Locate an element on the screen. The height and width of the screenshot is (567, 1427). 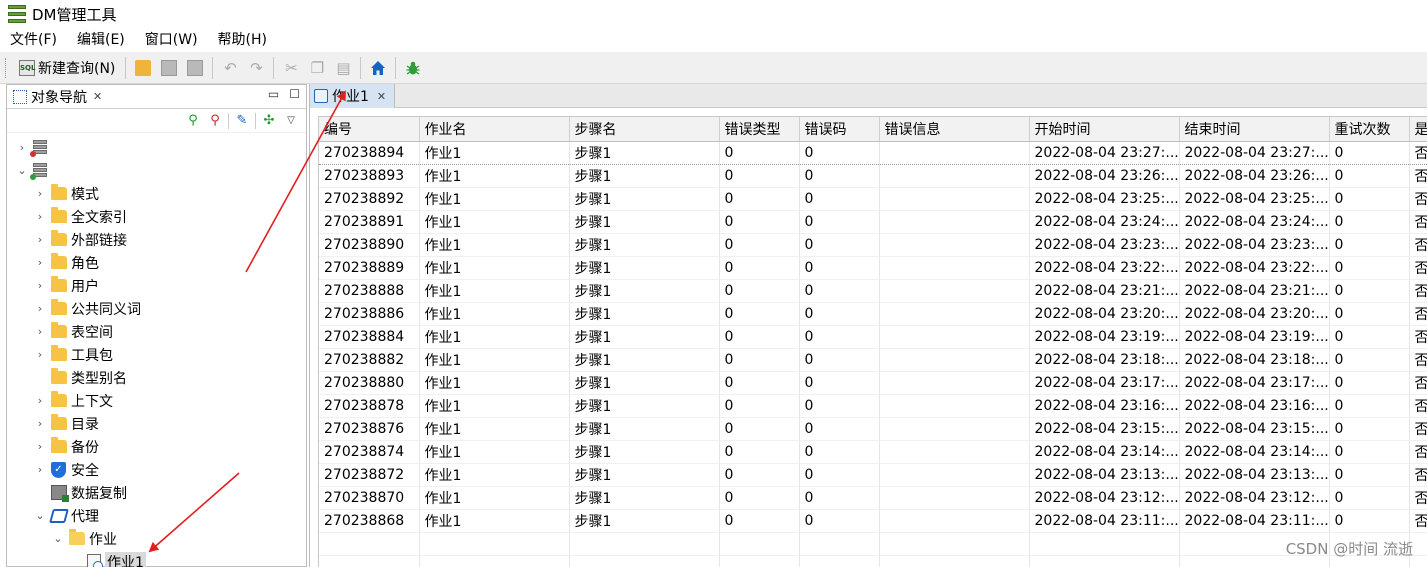
folder-icon is located at coordinates (59, 399).